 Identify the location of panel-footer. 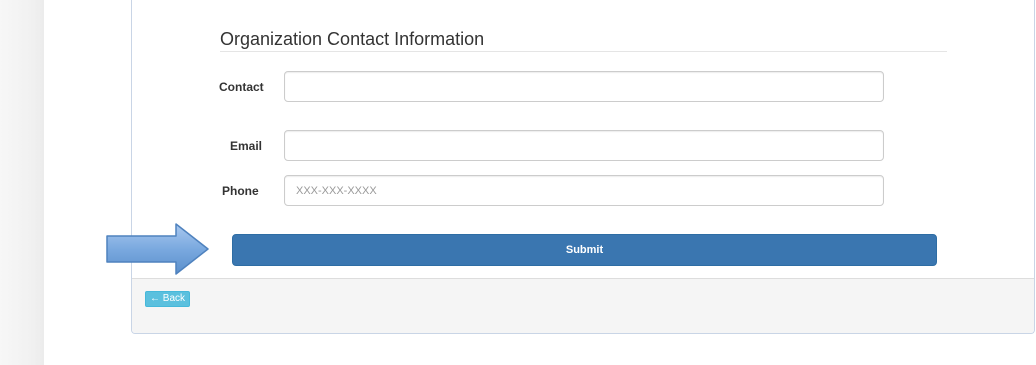
(583, 305).